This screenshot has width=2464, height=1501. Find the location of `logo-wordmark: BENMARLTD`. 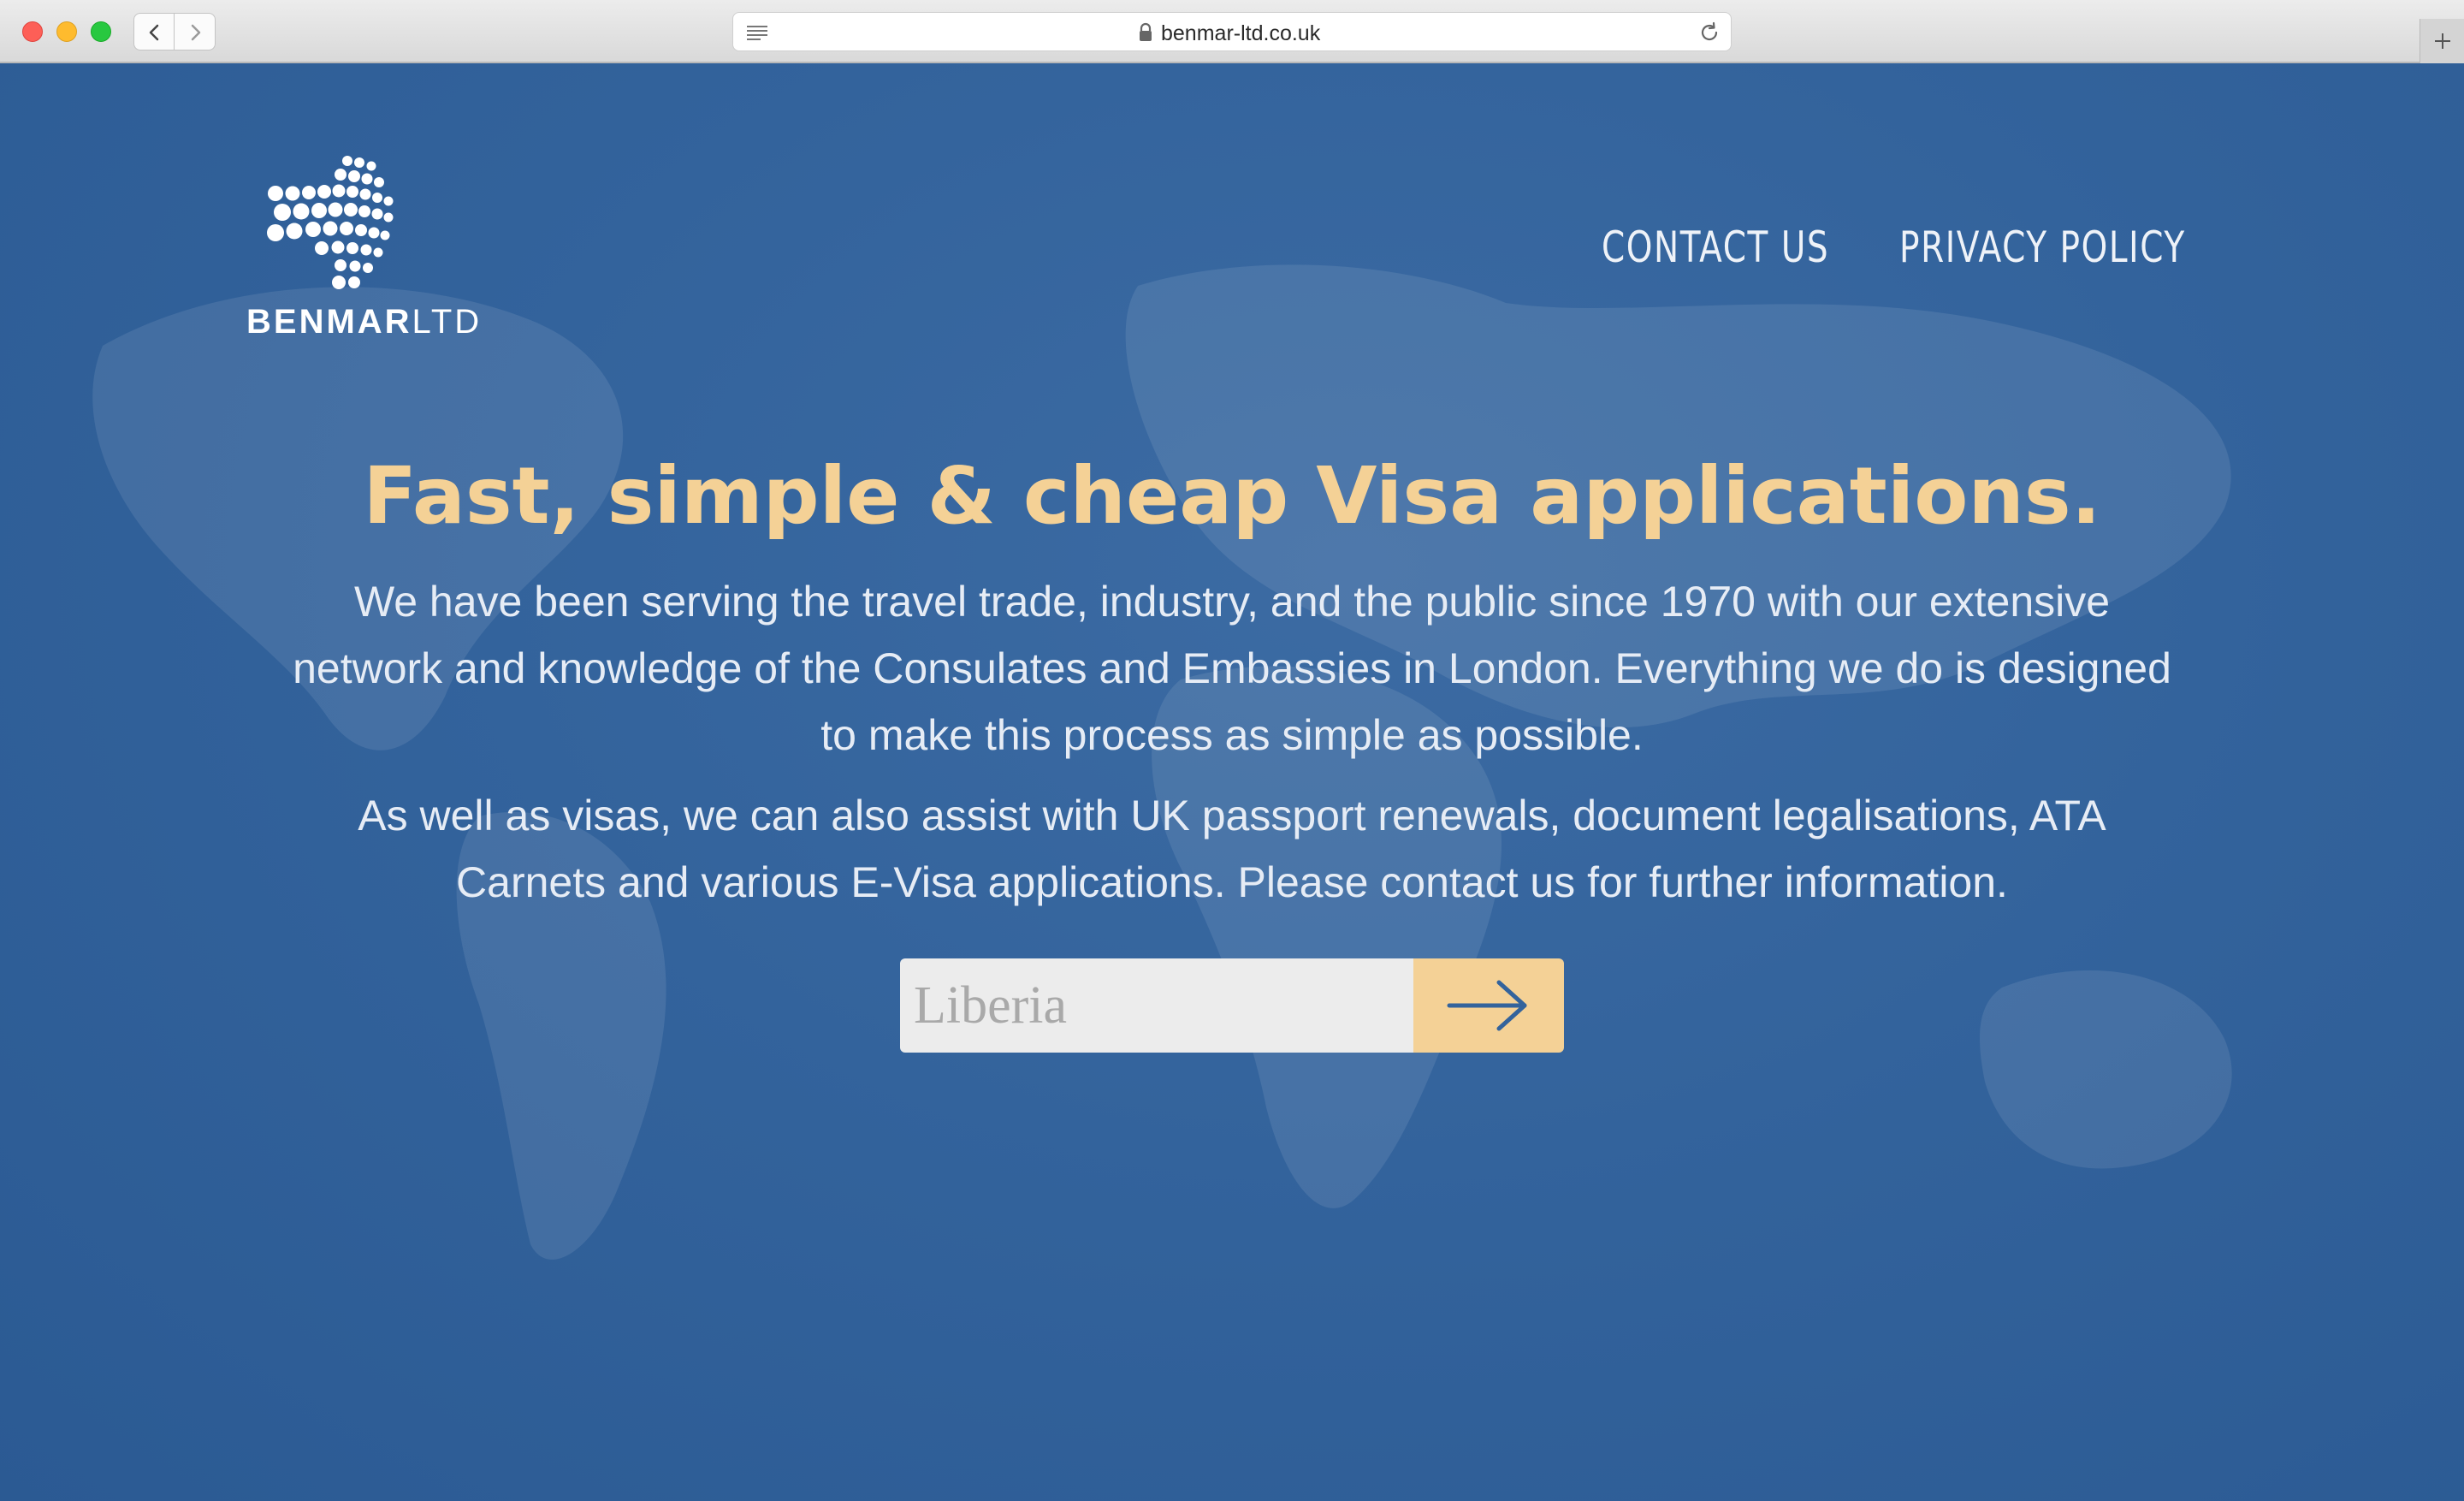

logo-wordmark: BENMARLTD is located at coordinates (364, 322).